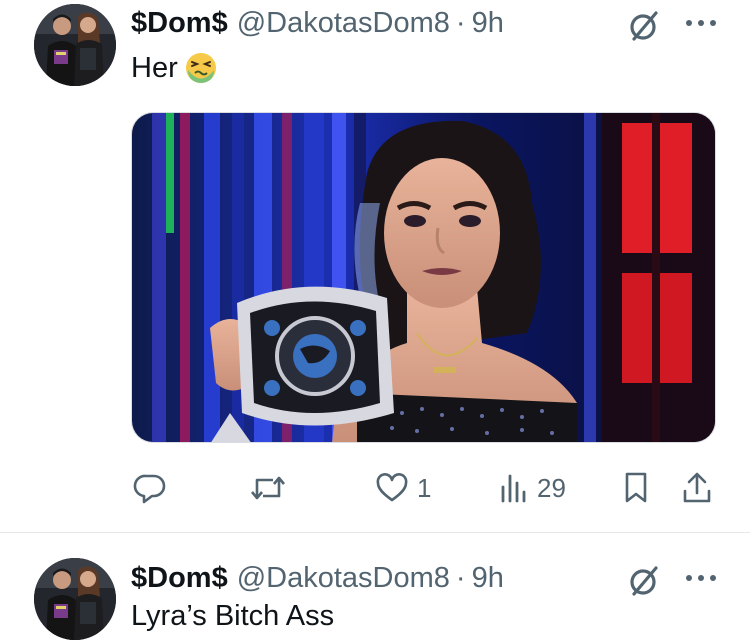  I want to click on views-count: 29, so click(551, 487).